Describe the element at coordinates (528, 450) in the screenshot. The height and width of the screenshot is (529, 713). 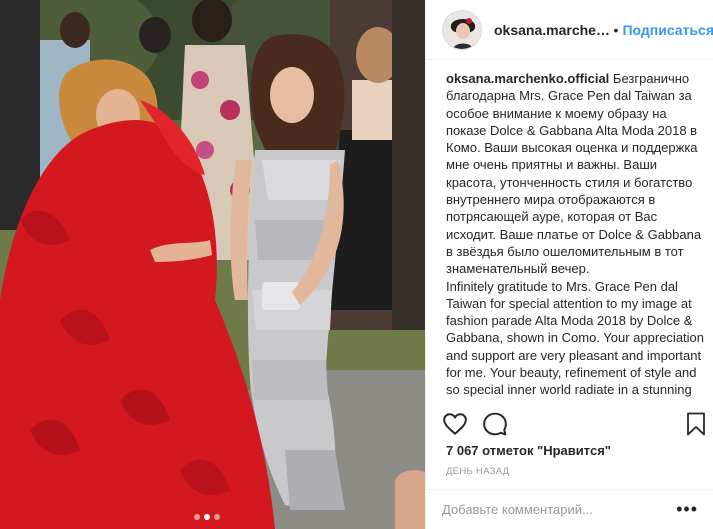
I see `likes-count: 7 067 отметок "Нравится"` at that location.